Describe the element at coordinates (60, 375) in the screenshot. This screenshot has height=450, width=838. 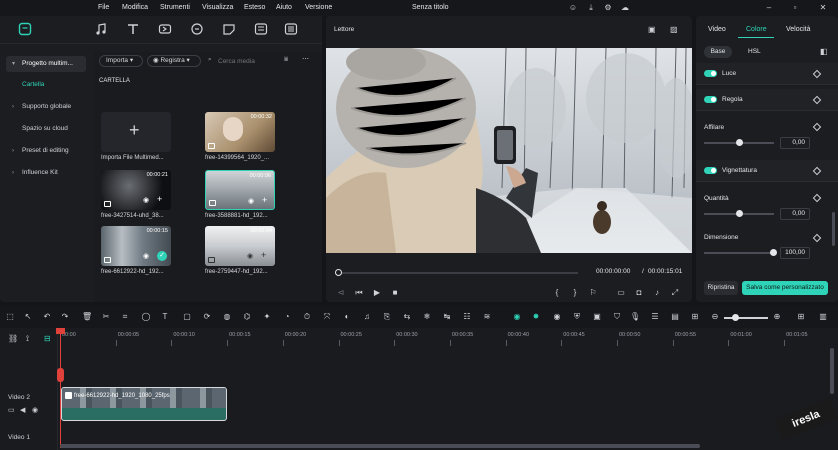
I see `playhead-marker` at that location.